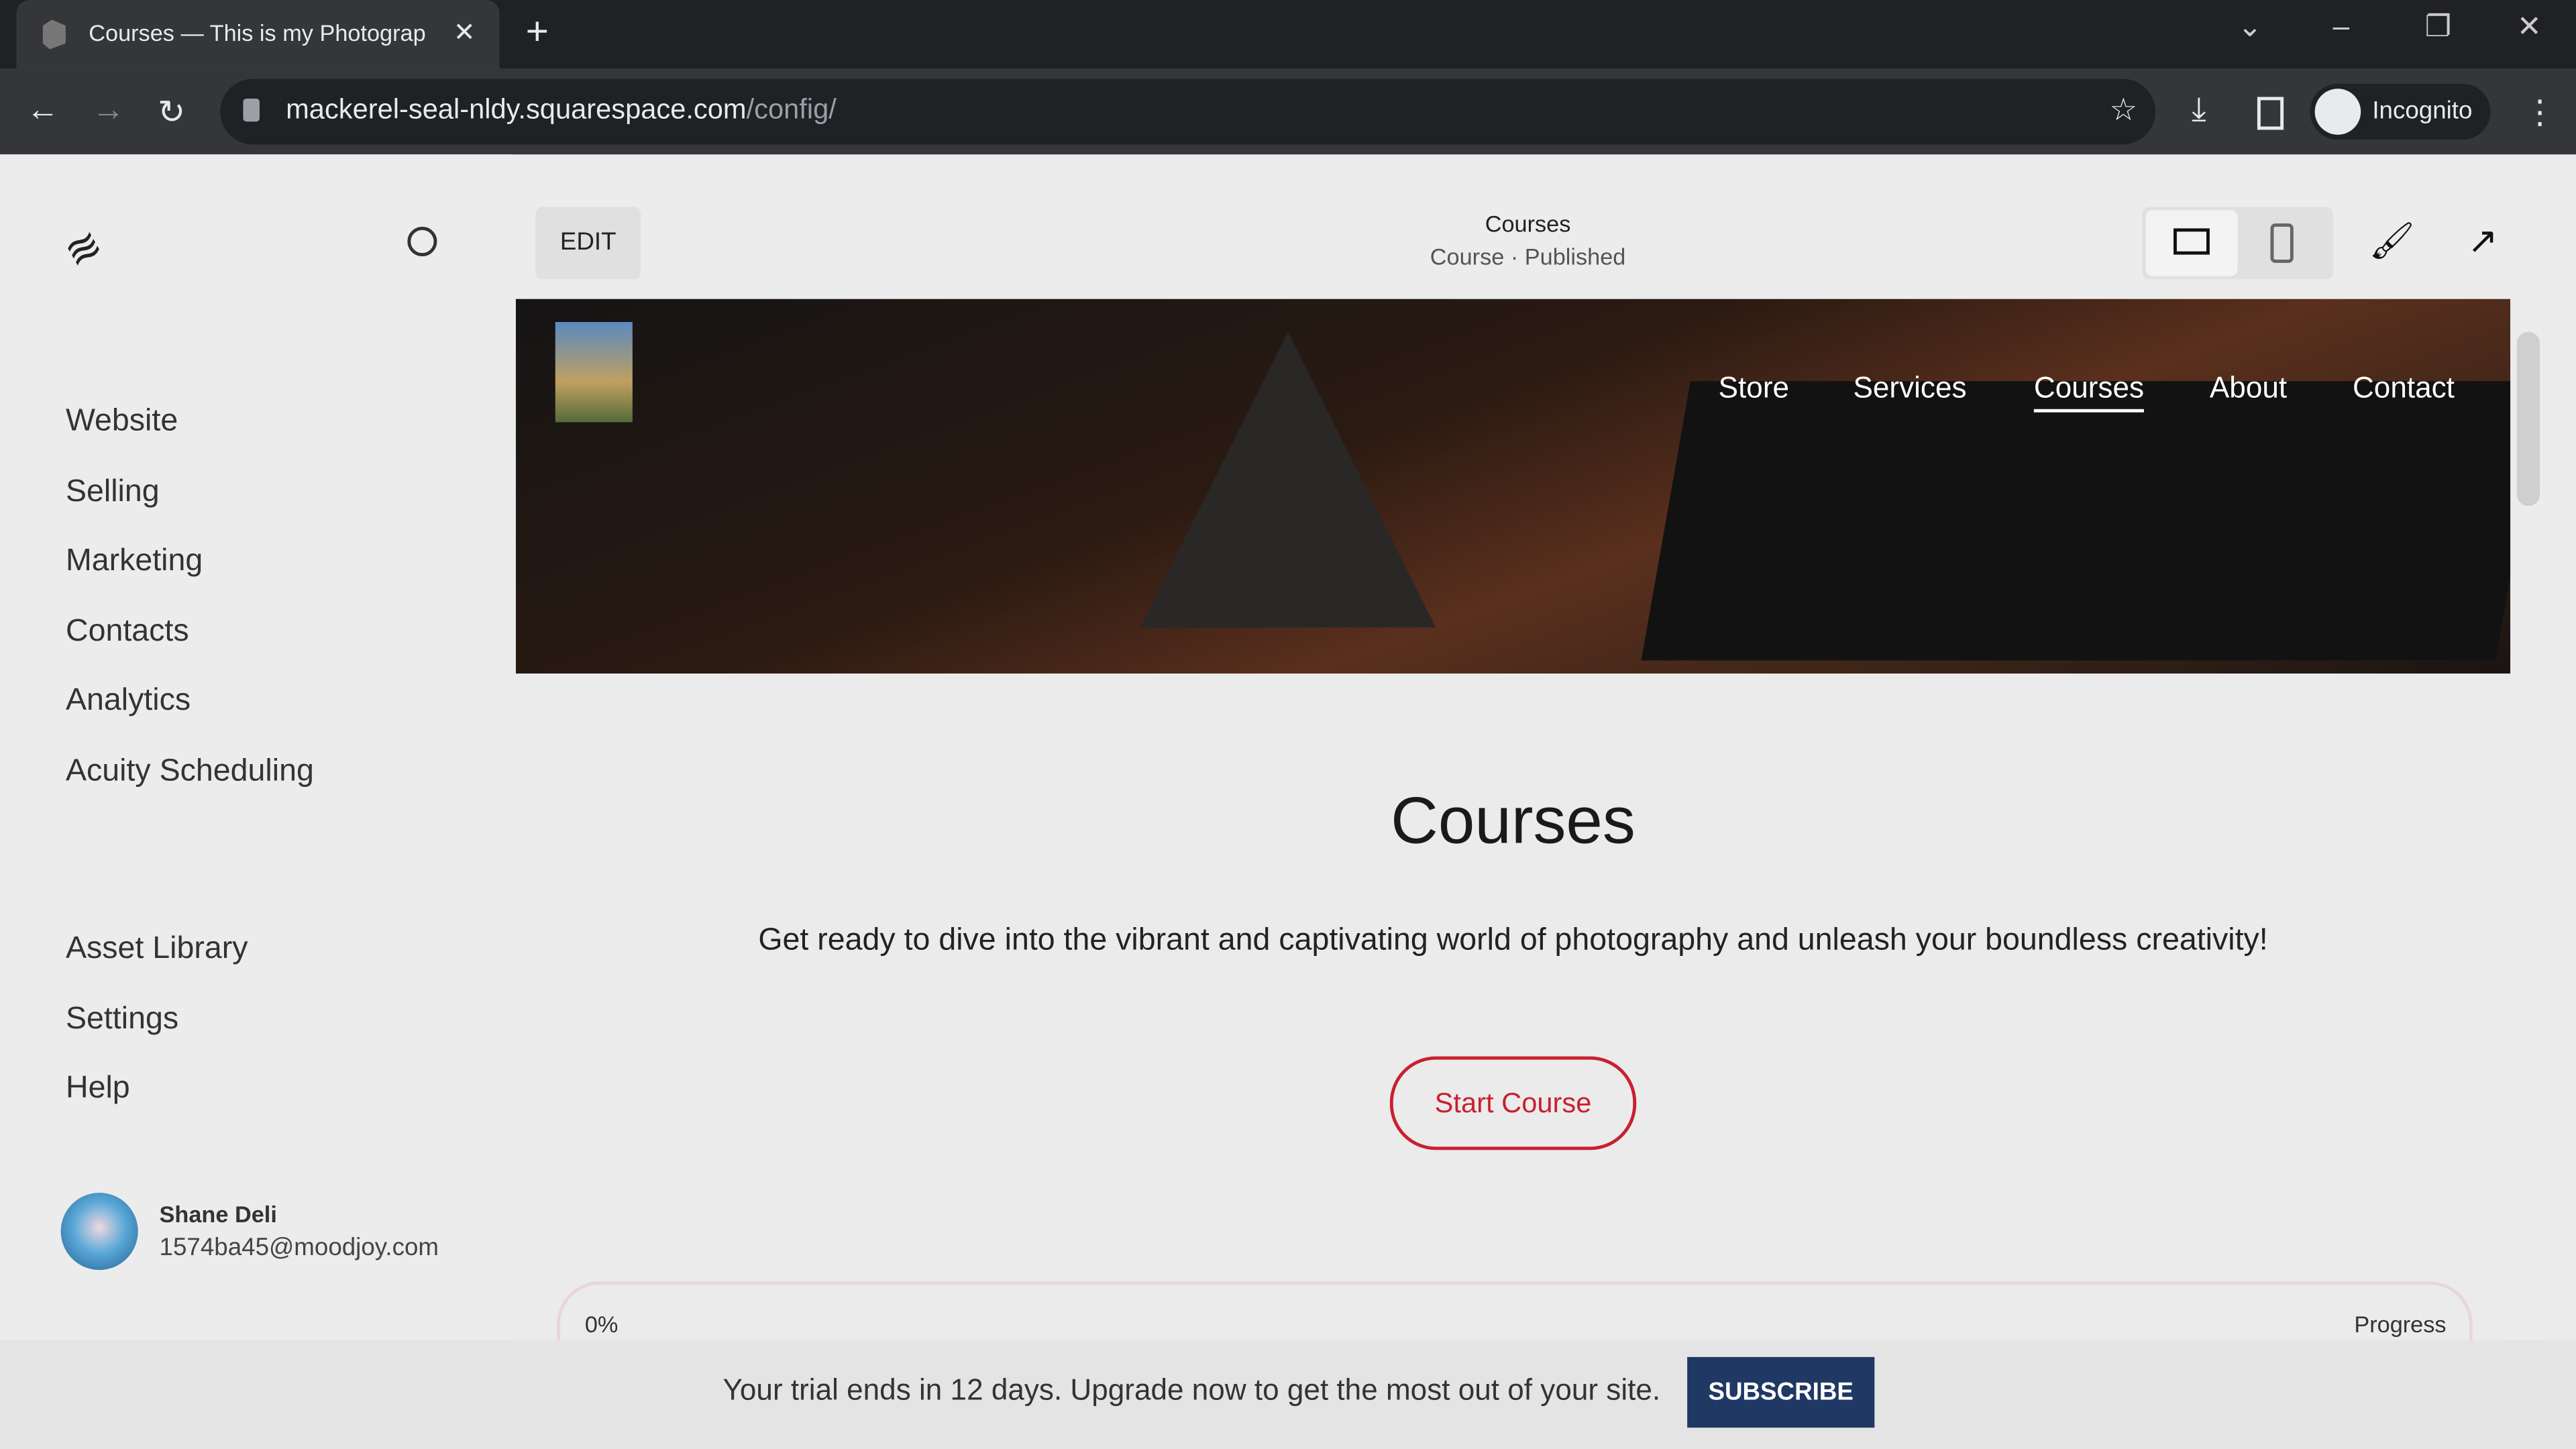 The image size is (2576, 1449). What do you see at coordinates (113, 493) in the screenshot?
I see `sidebar-item-selling: Selling` at bounding box center [113, 493].